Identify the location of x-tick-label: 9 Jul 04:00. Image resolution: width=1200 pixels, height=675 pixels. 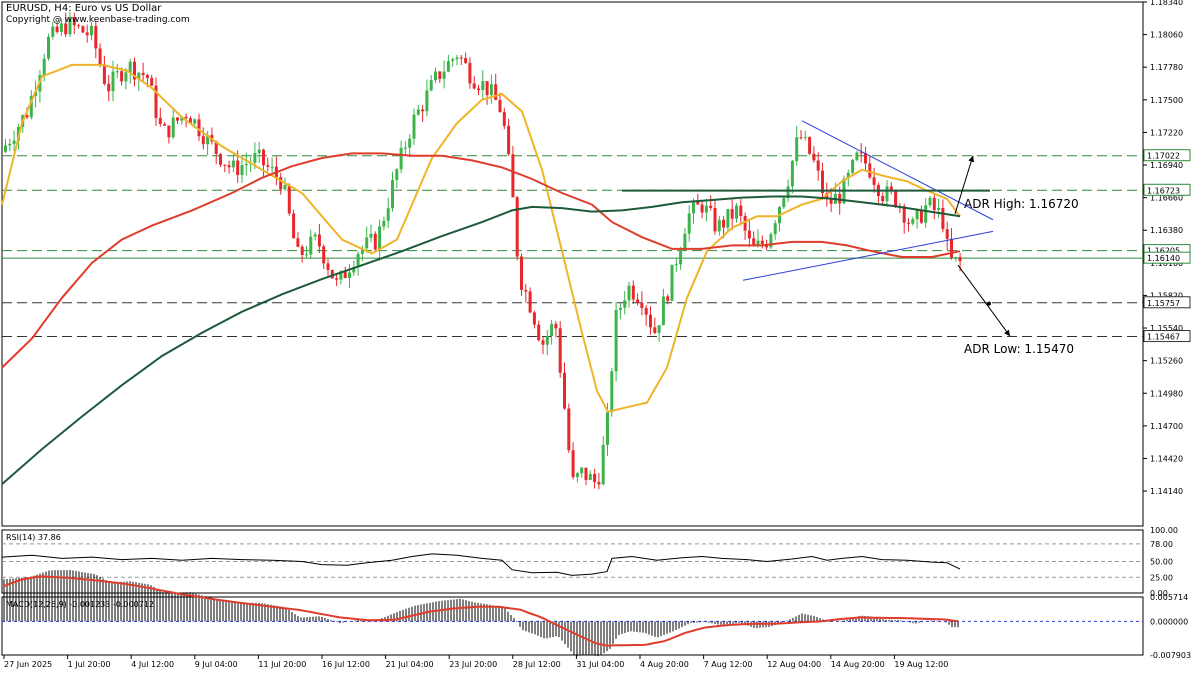
(216, 664).